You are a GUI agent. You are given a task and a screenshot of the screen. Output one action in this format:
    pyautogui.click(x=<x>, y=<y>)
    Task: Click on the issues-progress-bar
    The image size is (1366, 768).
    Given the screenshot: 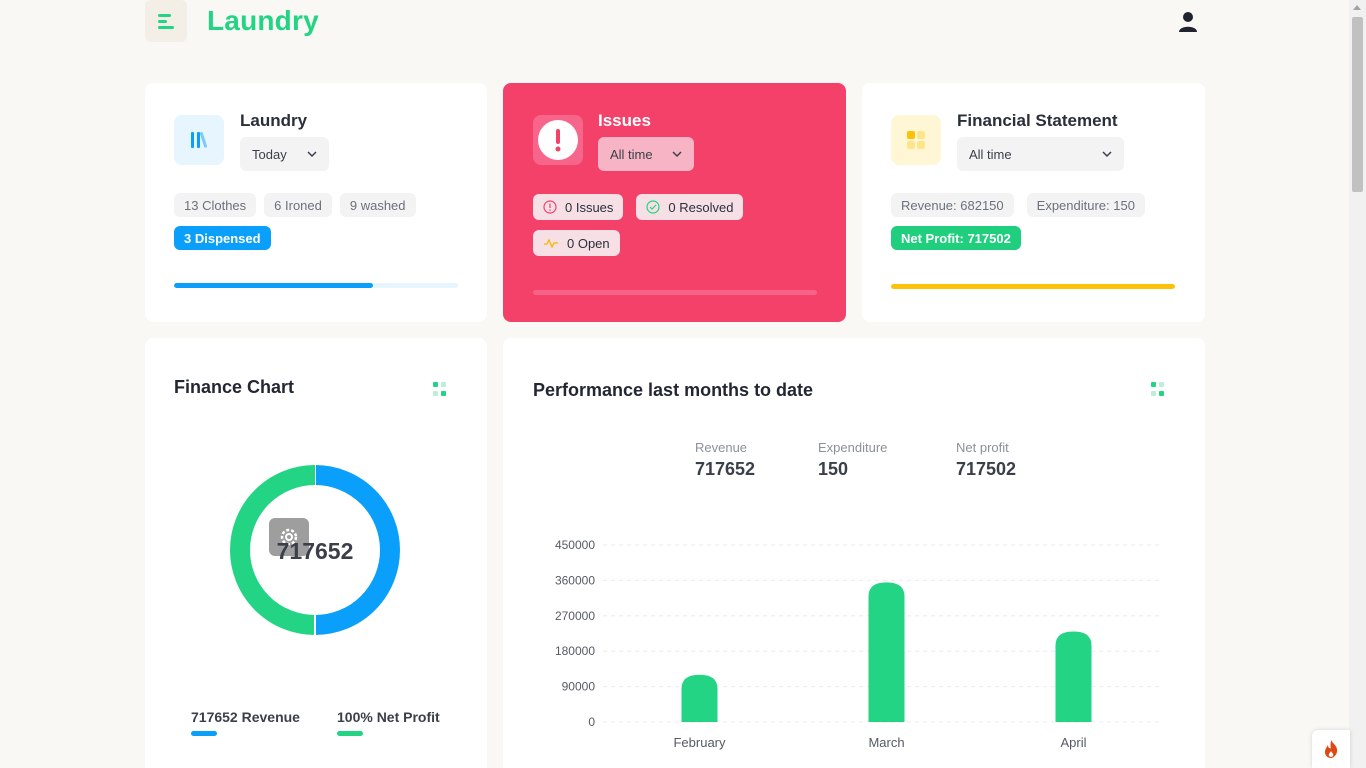 What is the action you would take?
    pyautogui.click(x=675, y=292)
    